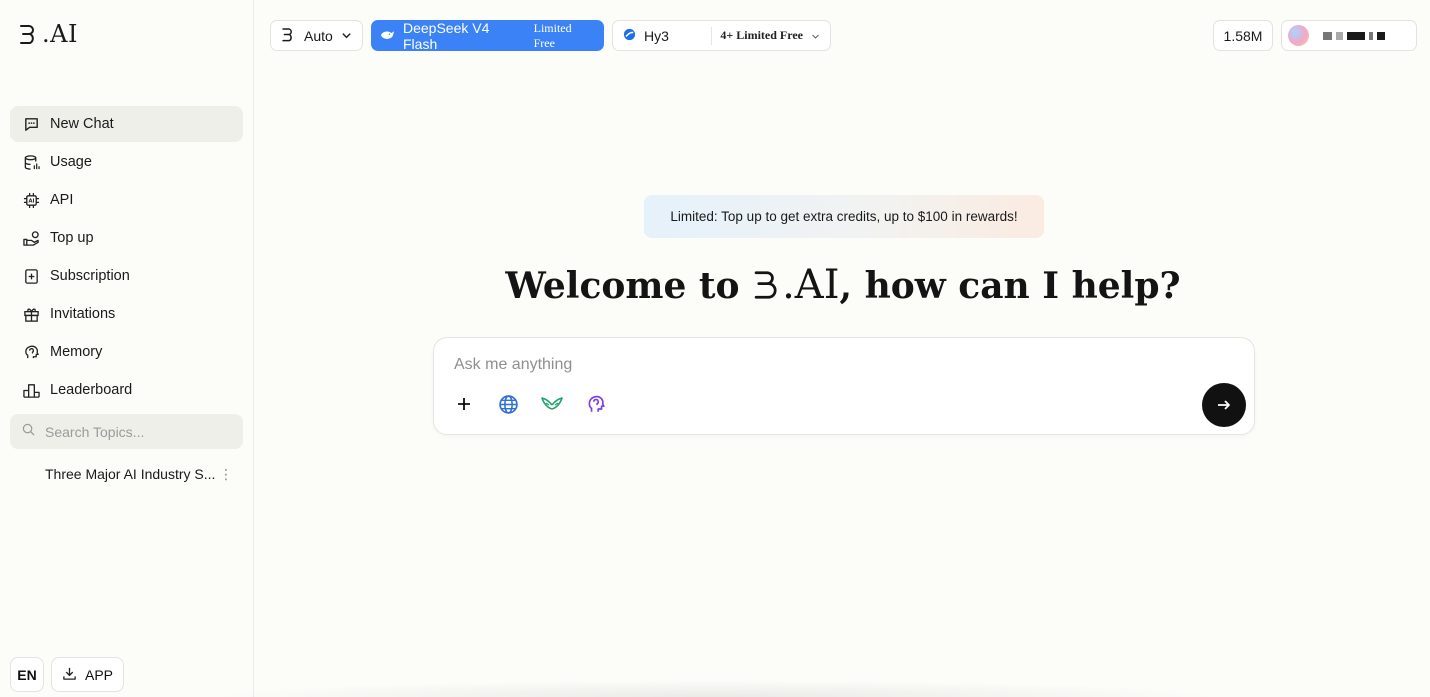 The image size is (1430, 697). What do you see at coordinates (126, 352) in the screenshot?
I see `sidebar-item-memory: Memory` at bounding box center [126, 352].